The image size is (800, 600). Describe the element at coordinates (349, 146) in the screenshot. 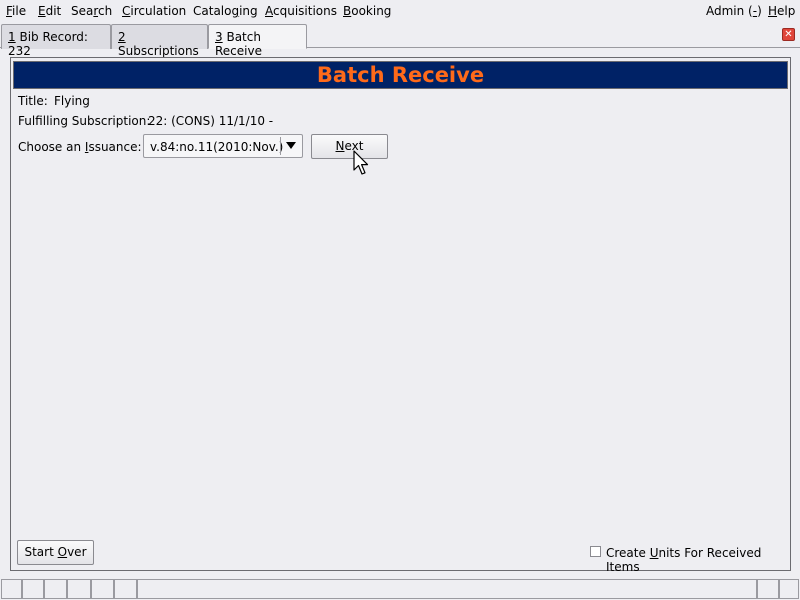

I see `next-button: Next` at that location.